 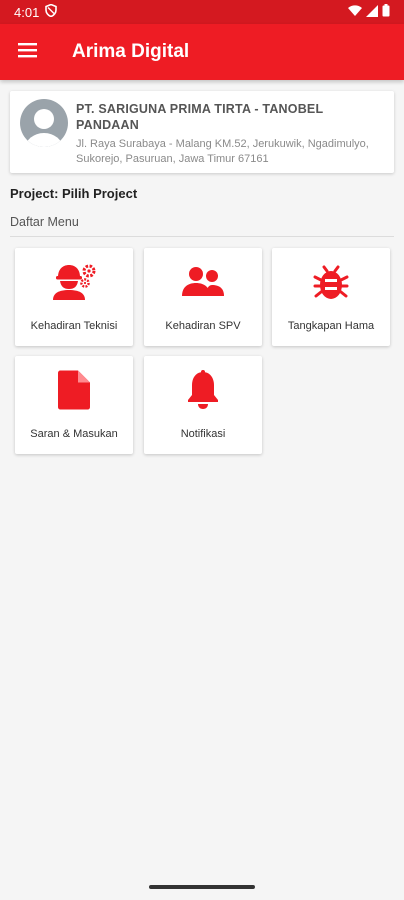 What do you see at coordinates (44, 222) in the screenshot?
I see `menu-heading: Daftar Menu` at bounding box center [44, 222].